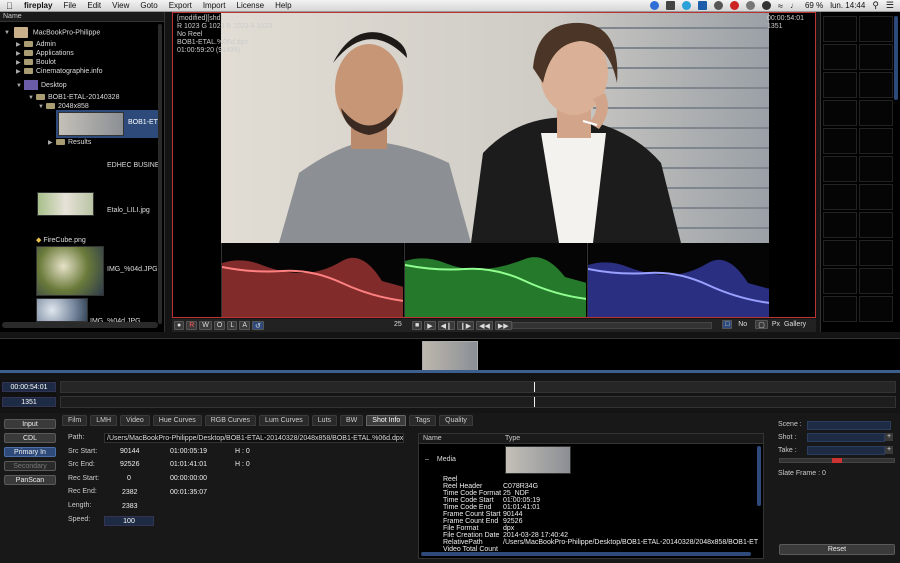 Image resolution: width=900 pixels, height=563 pixels. I want to click on take-slider-thumb, so click(837, 460).